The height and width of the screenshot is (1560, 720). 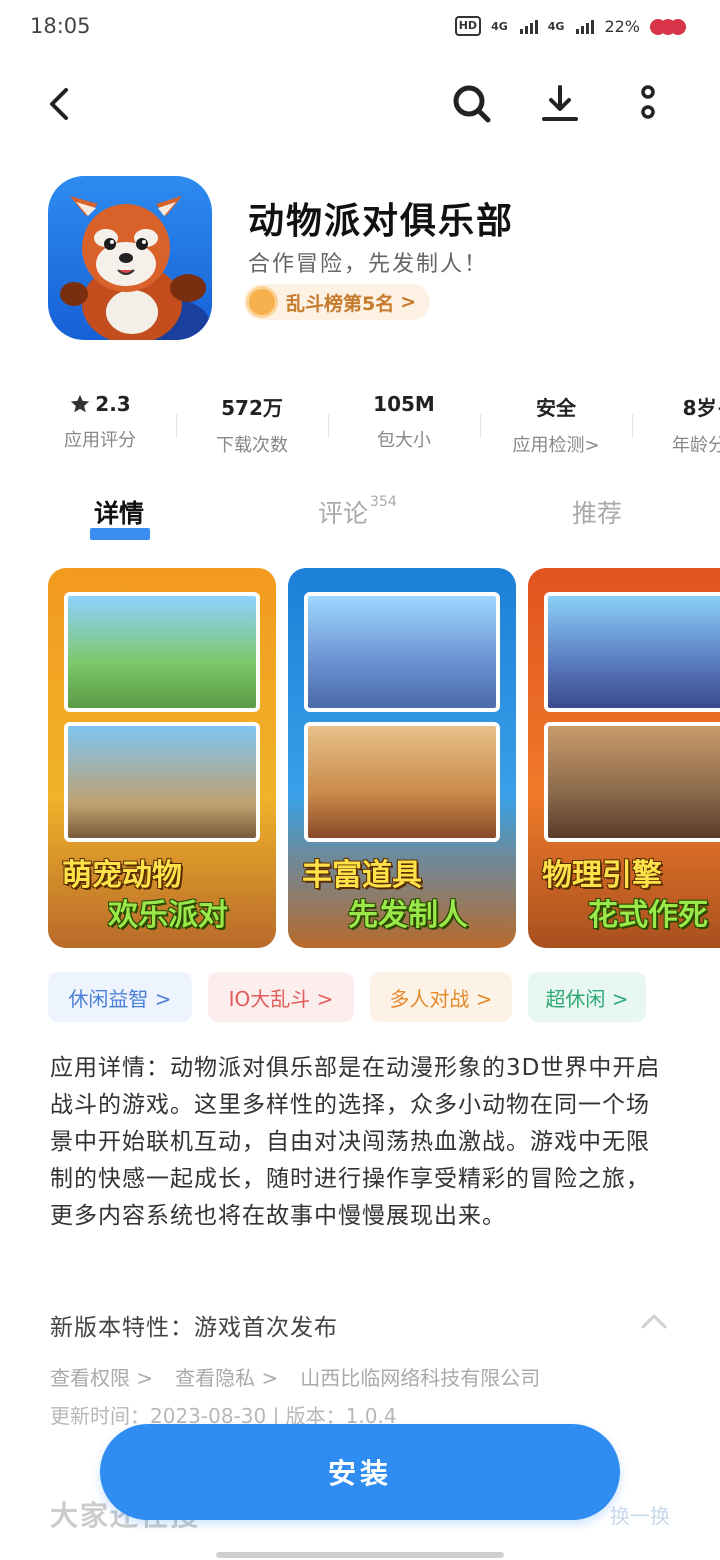 What do you see at coordinates (408, 302) in the screenshot?
I see `chevron-right-icon: >` at bounding box center [408, 302].